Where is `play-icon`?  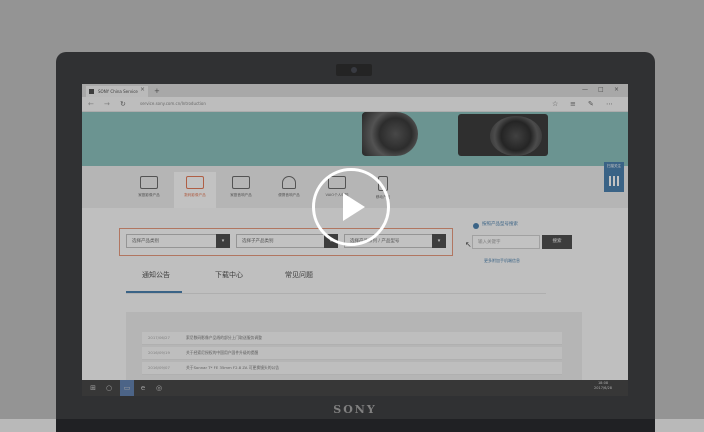
play-icon is located at coordinates (354, 207).